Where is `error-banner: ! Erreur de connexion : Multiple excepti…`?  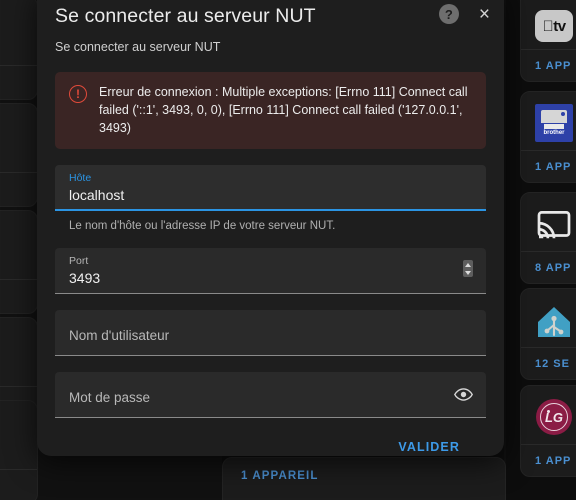
error-banner: ! Erreur de connexion : Multiple excepti… is located at coordinates (270, 111).